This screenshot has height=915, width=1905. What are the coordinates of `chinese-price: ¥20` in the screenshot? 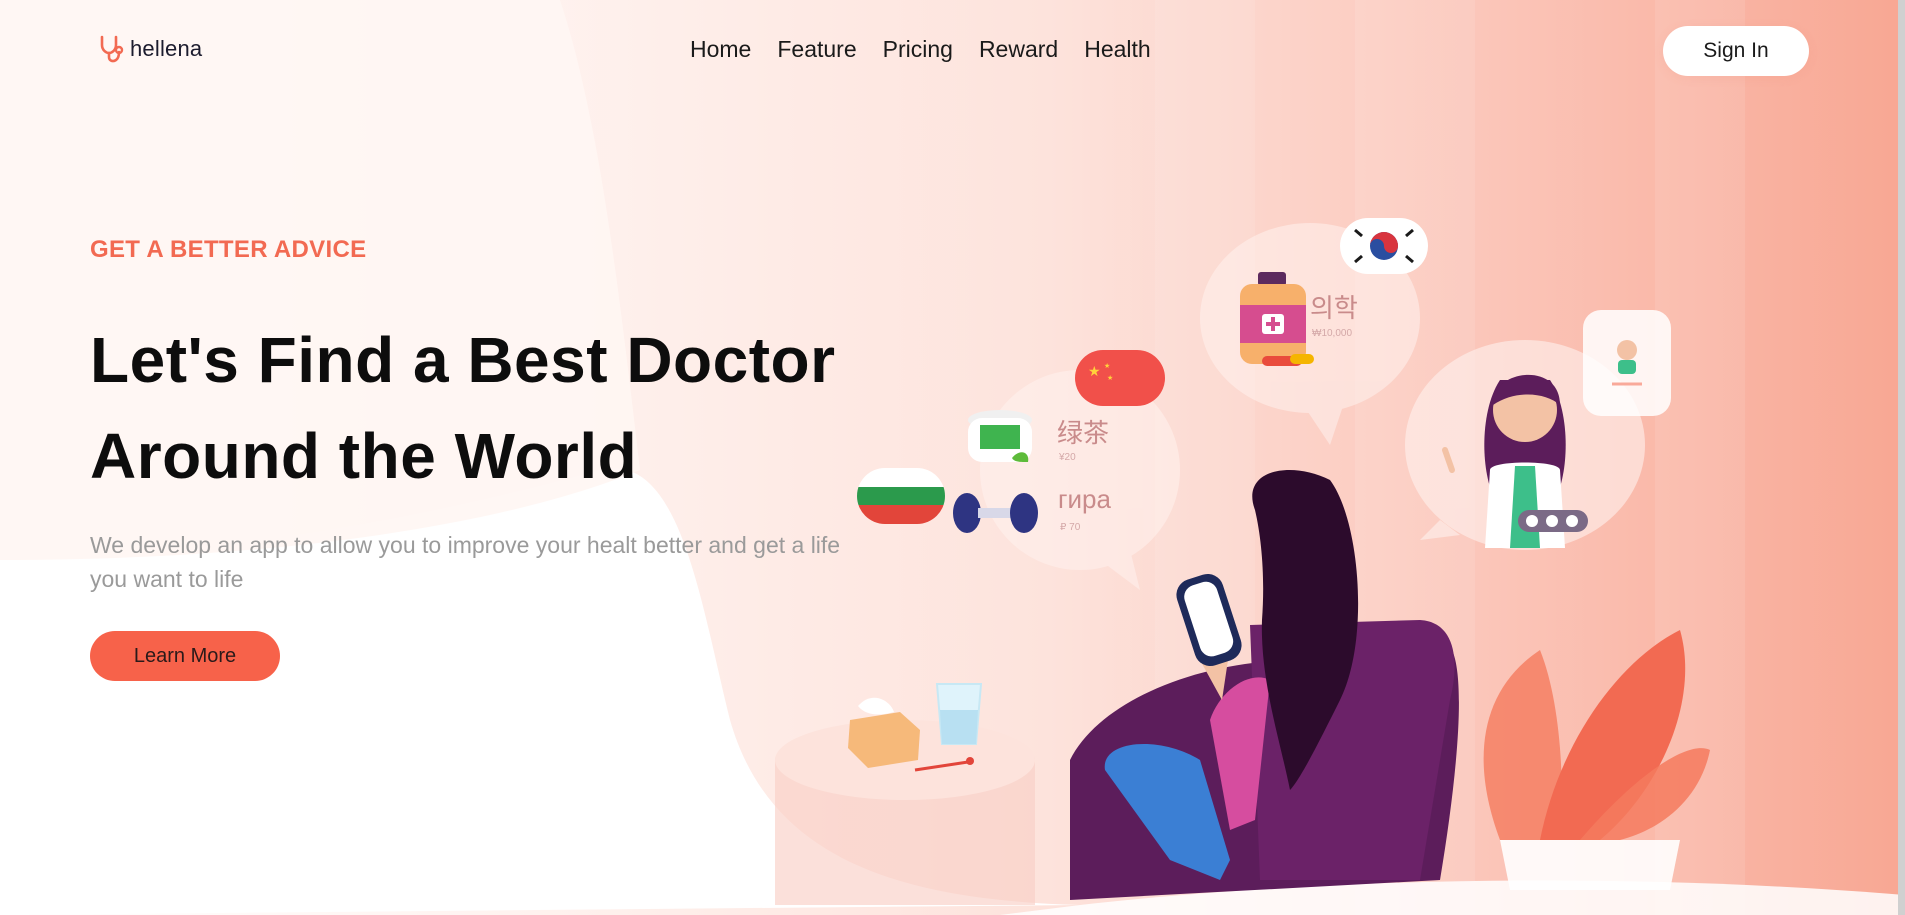 It's located at (1067, 457).